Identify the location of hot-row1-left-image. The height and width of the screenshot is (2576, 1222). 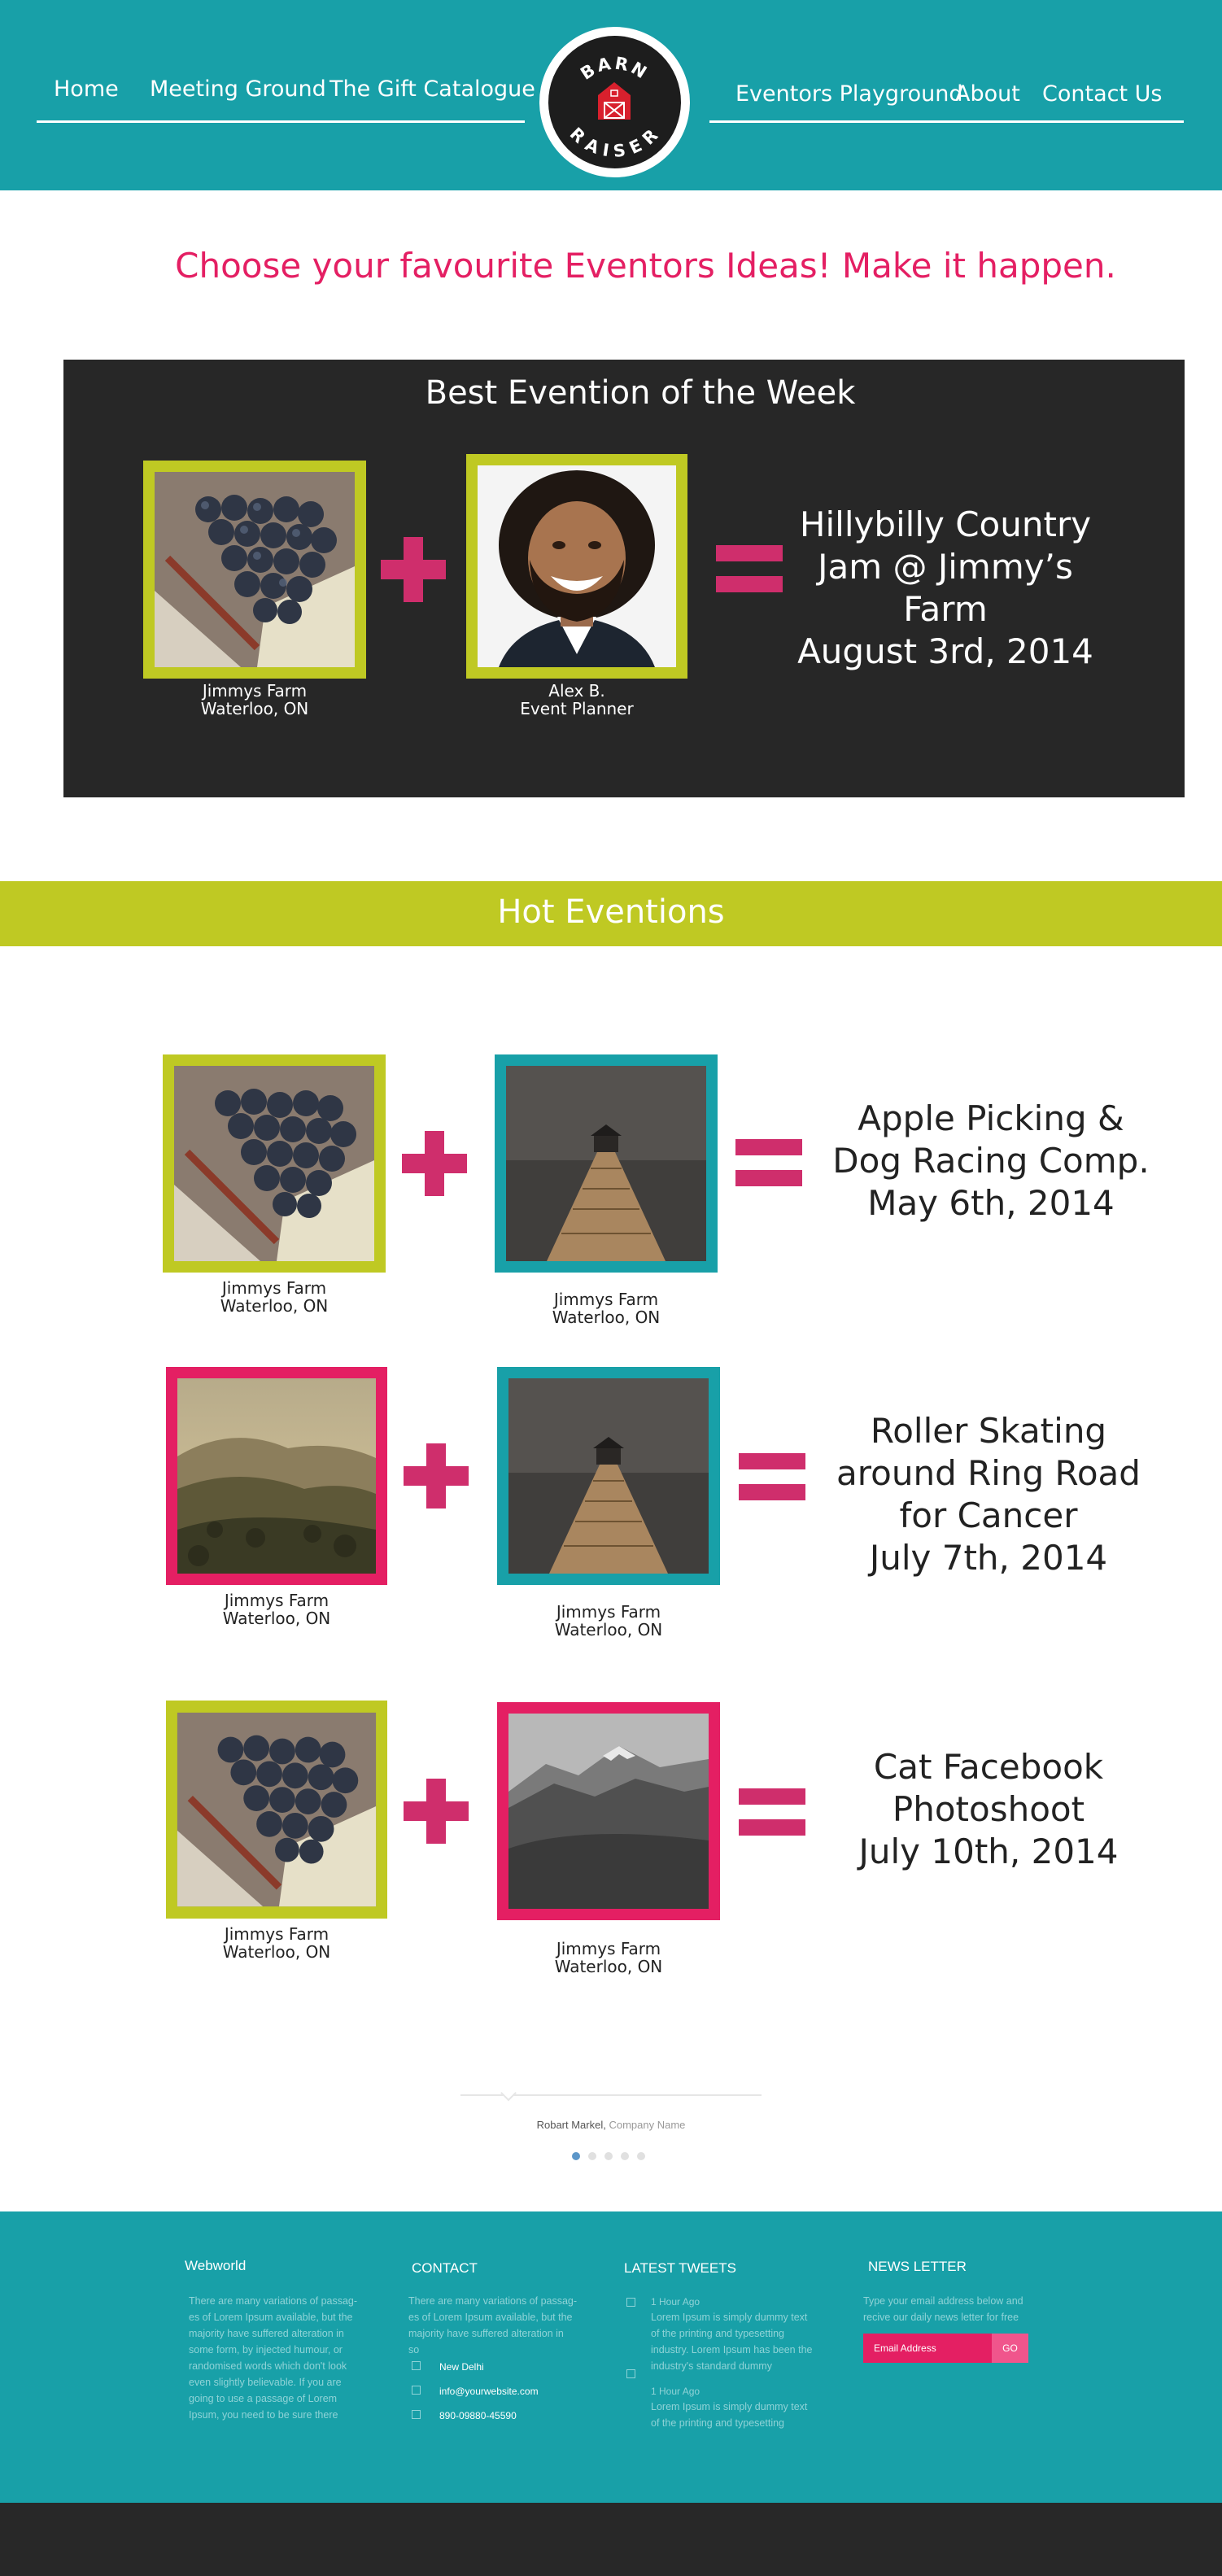
(274, 1163).